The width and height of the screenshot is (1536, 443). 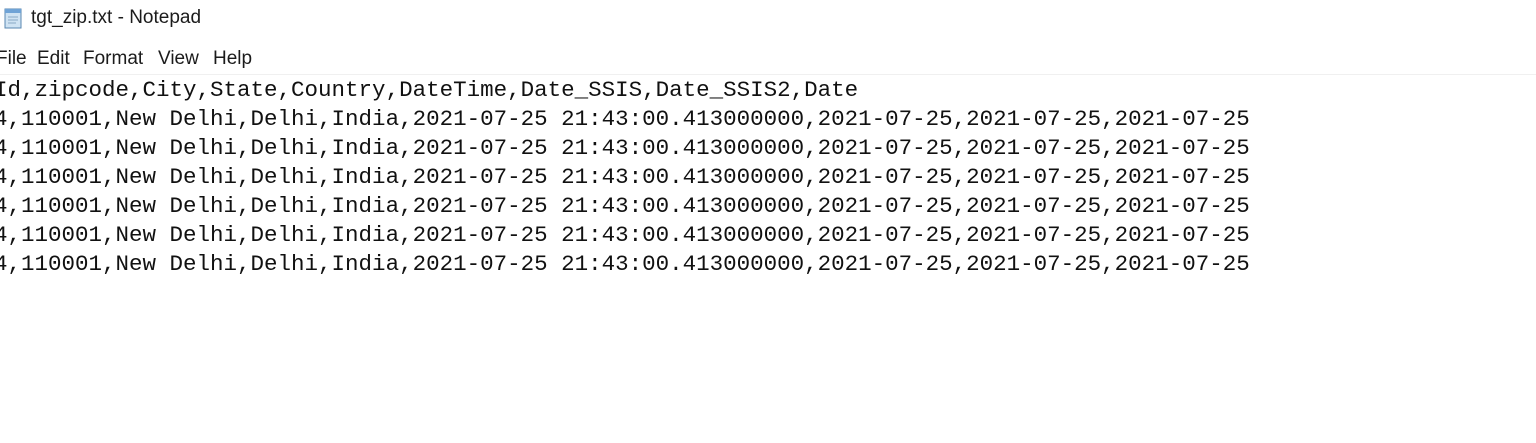 I want to click on menu-help: Help, so click(x=232, y=59).